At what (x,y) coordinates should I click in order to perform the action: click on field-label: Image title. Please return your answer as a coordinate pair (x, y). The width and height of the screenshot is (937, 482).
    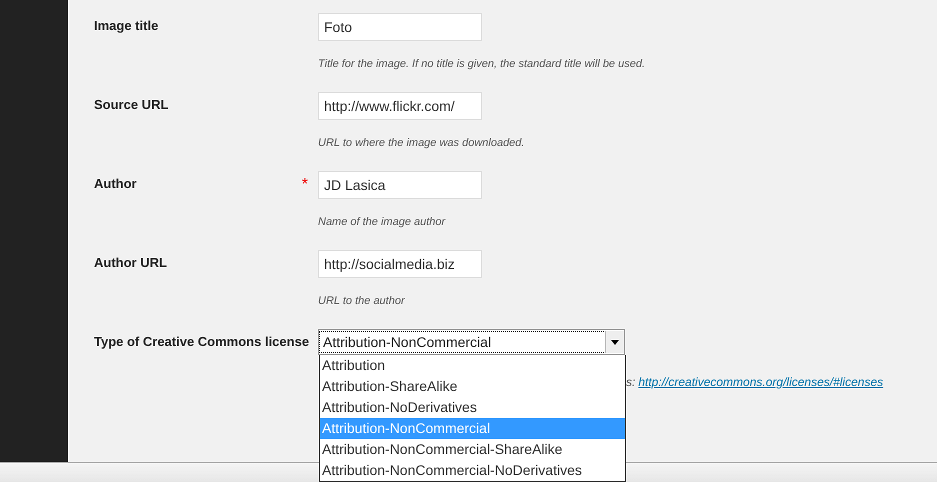
    Looking at the image, I should click on (126, 26).